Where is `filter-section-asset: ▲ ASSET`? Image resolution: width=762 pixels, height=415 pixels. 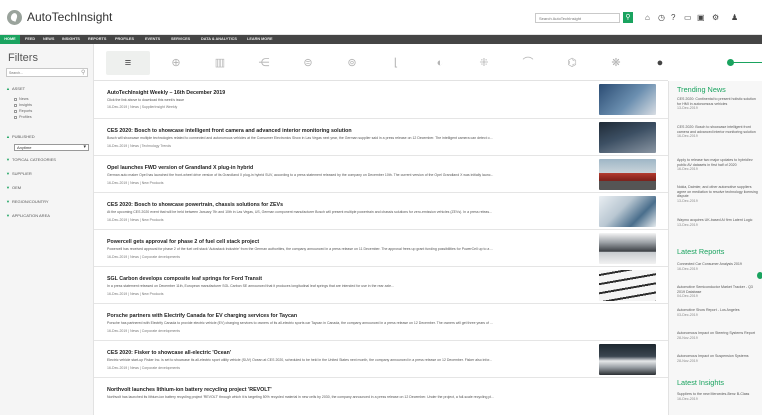
filter-section-asset: ▲ ASSET is located at coordinates (15, 88).